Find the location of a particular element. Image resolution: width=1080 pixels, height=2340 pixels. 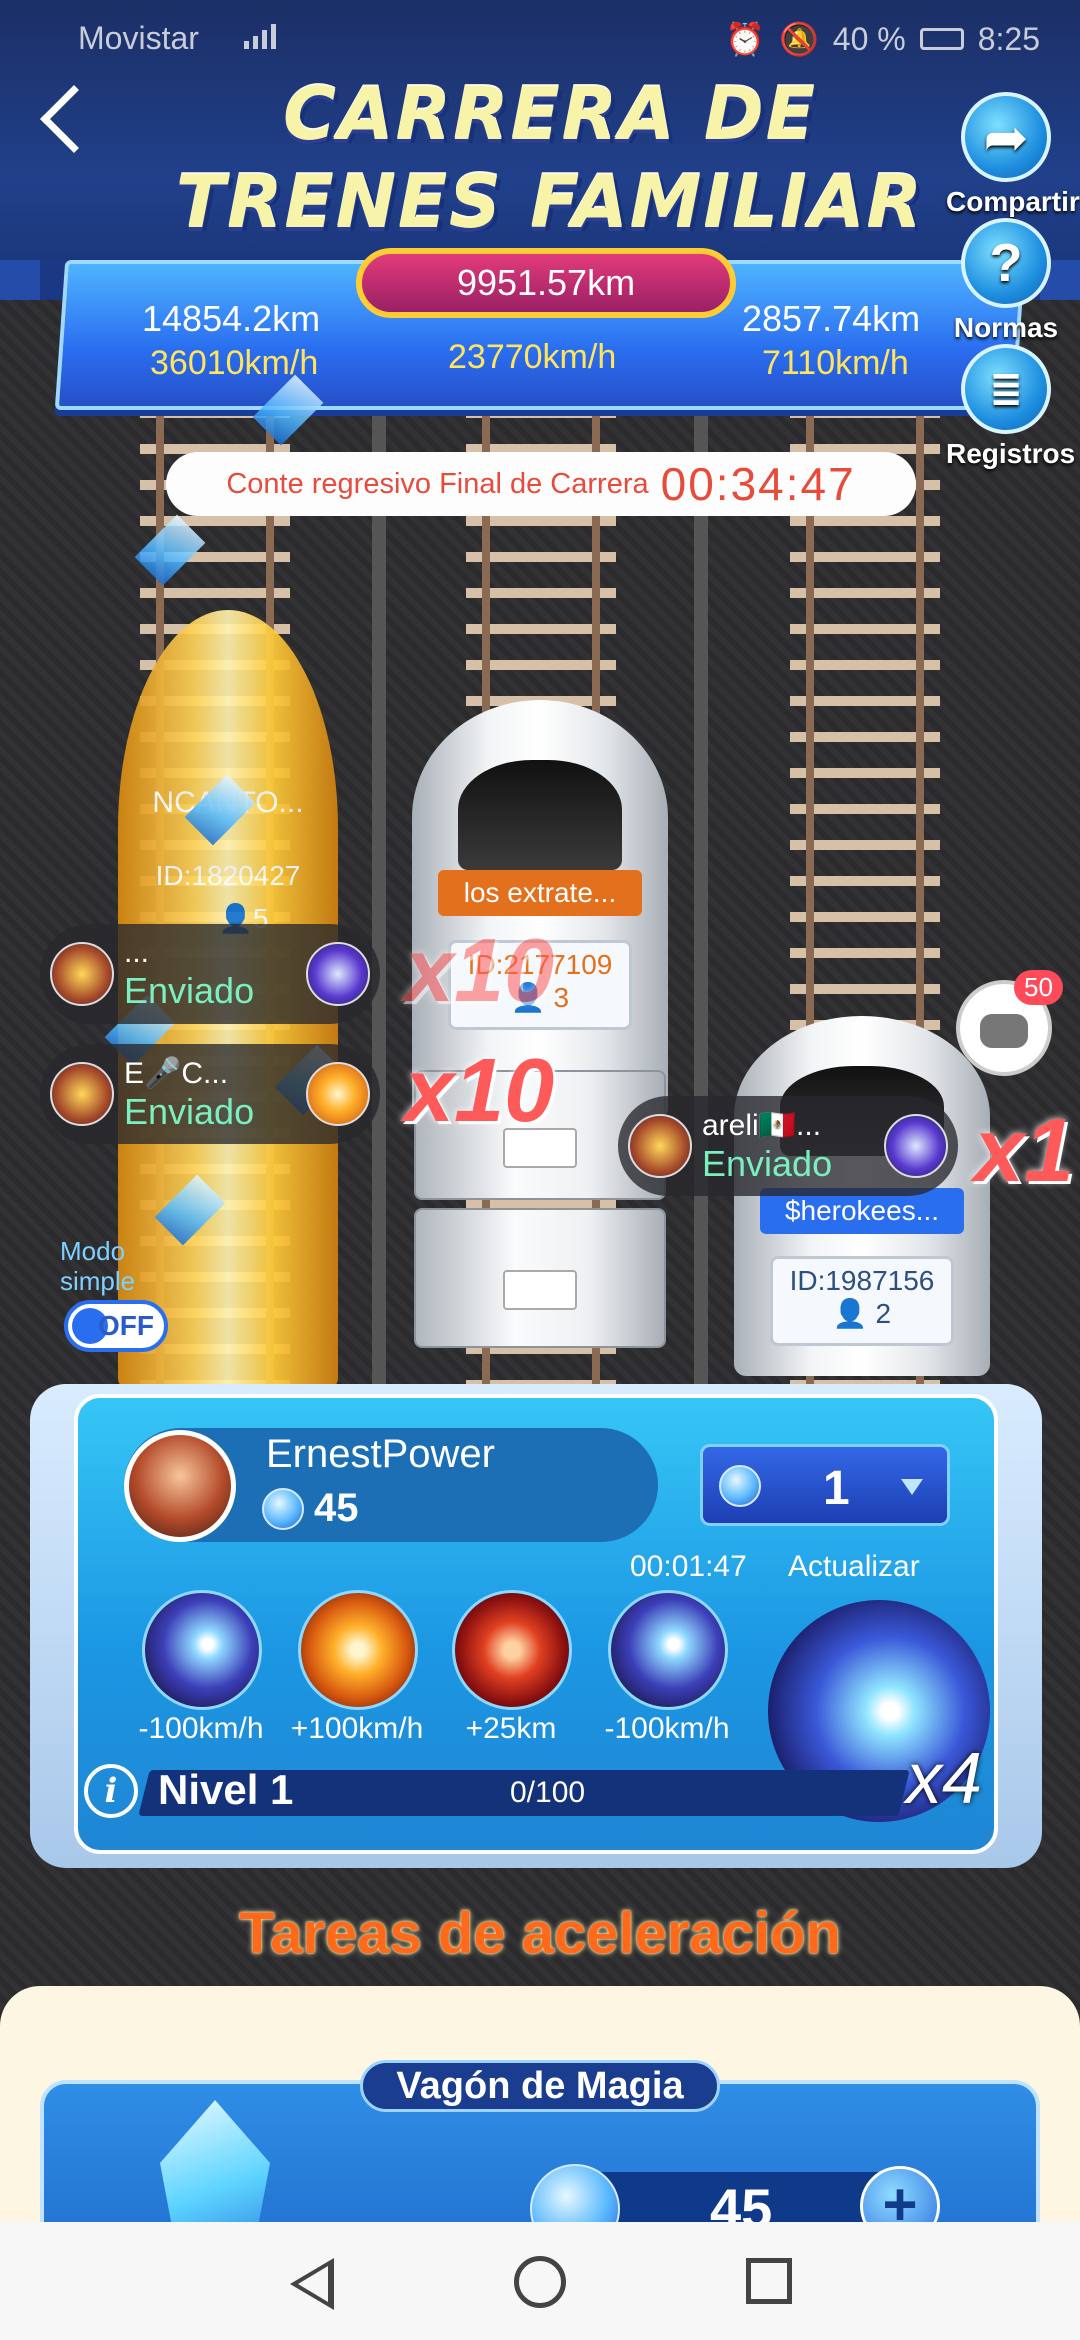

train-id: ID:1820427 is located at coordinates (228, 875).